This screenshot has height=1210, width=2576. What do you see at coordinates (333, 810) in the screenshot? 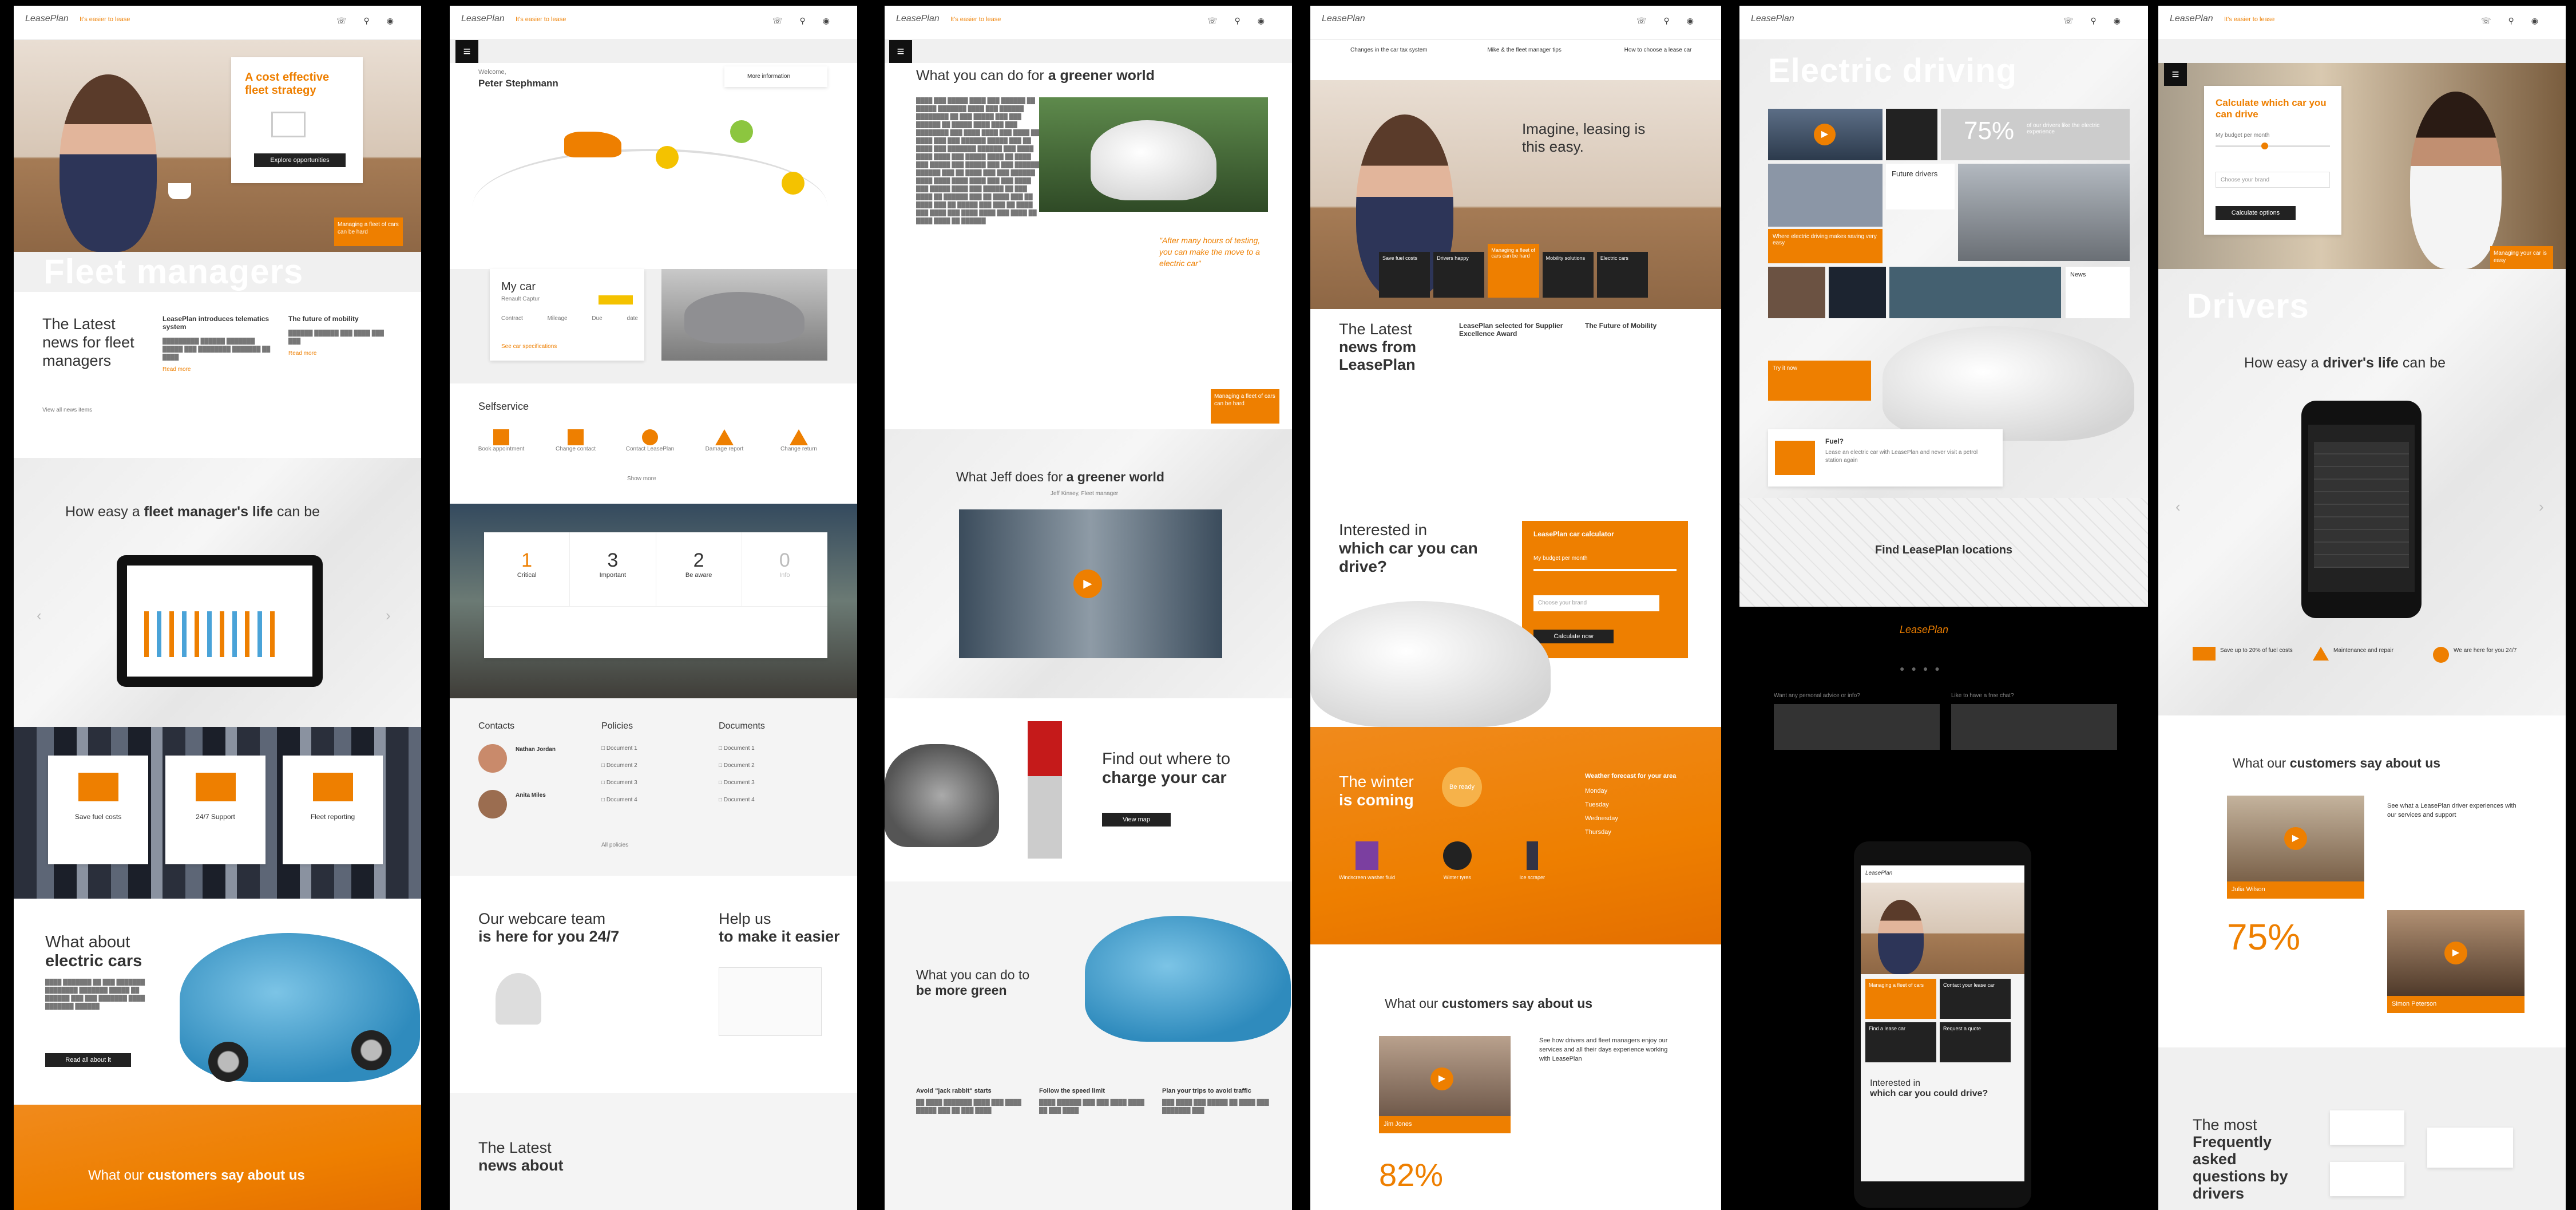
I see `feature-card: Fleet reporting` at bounding box center [333, 810].